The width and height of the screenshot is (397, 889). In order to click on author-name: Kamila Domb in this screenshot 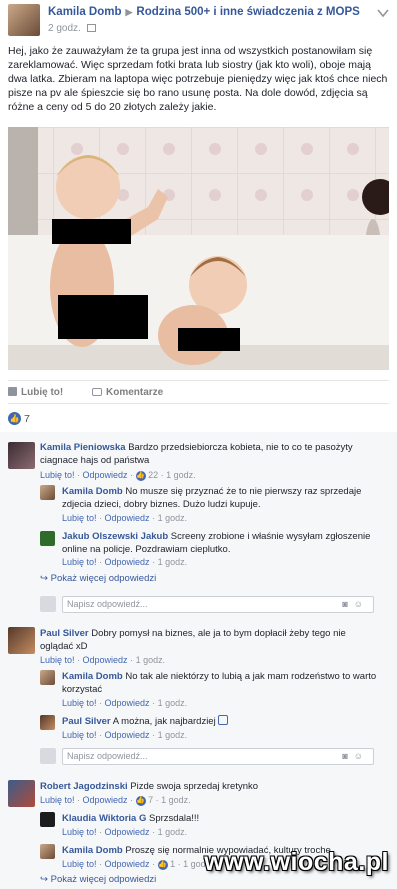, I will do `click(85, 12)`.